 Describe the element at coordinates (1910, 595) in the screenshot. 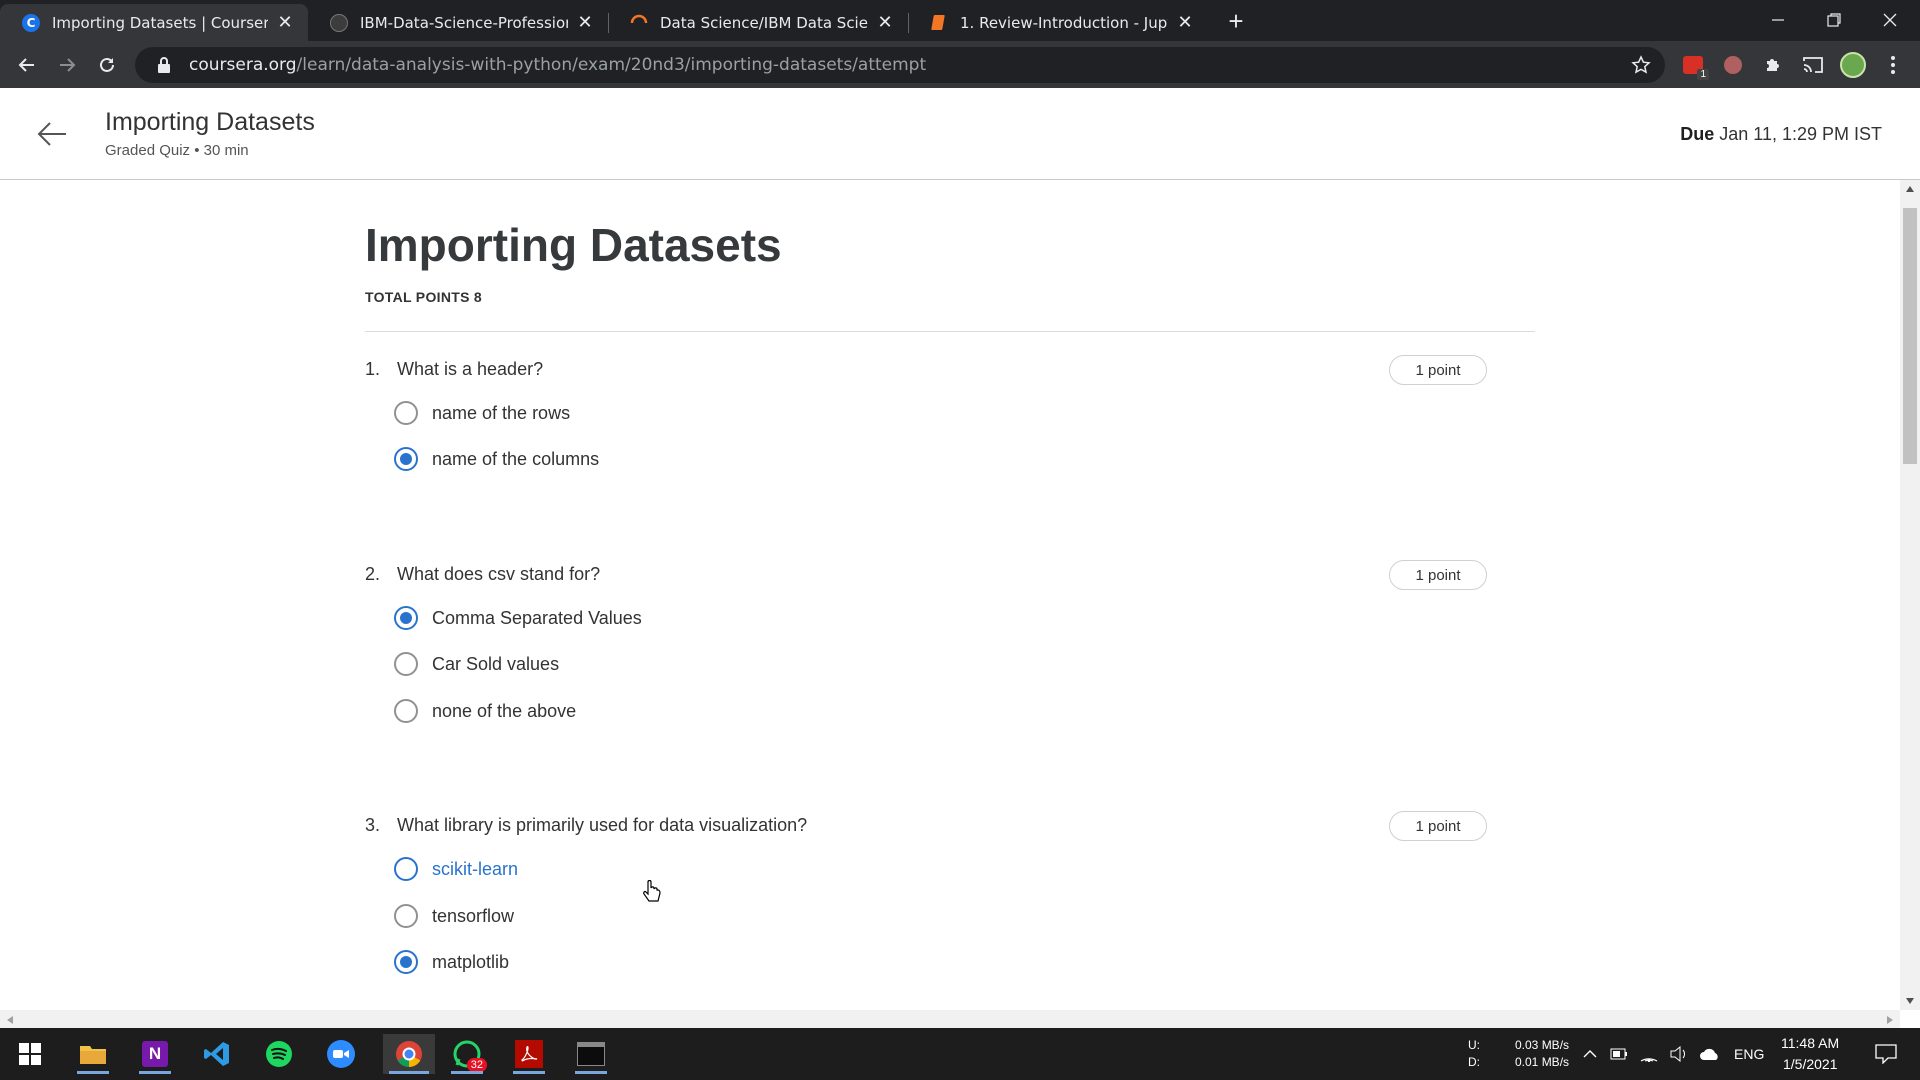

I see `vertical-scrollbar` at that location.